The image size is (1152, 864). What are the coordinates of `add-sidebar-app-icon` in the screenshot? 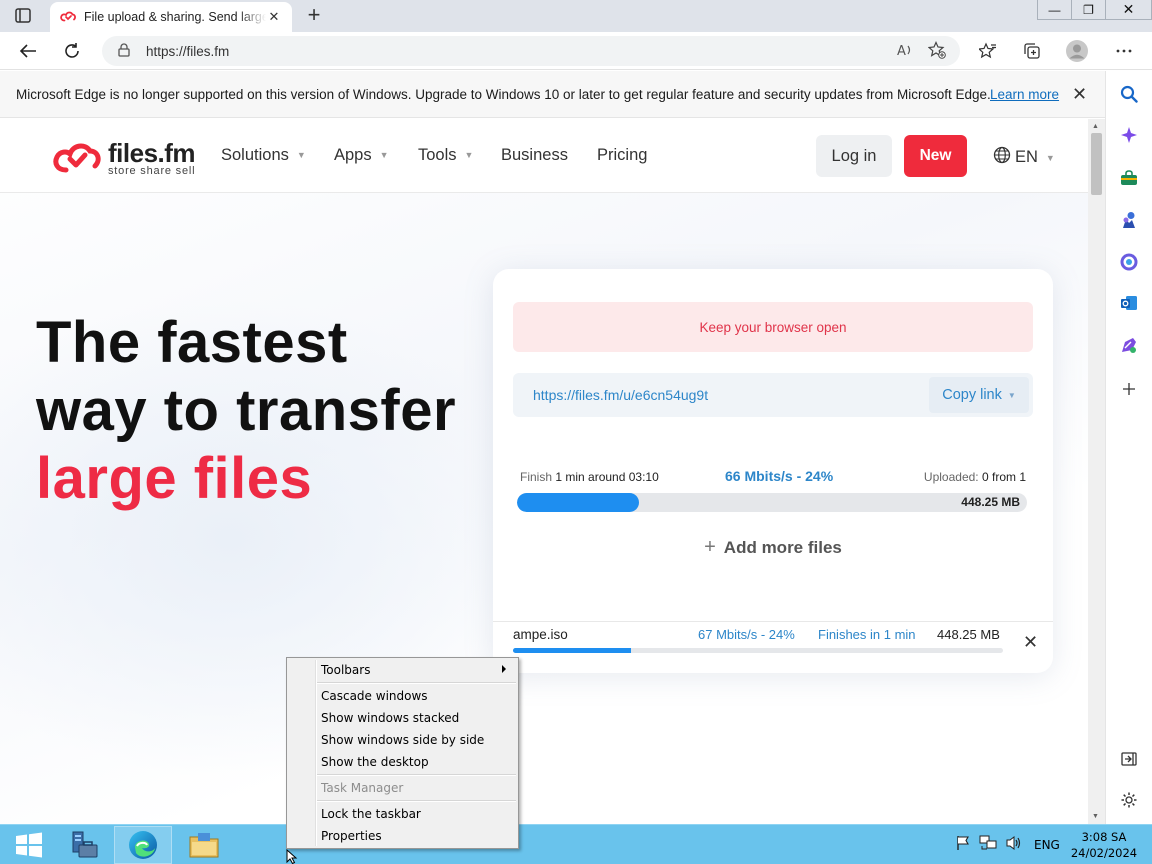 It's located at (1129, 389).